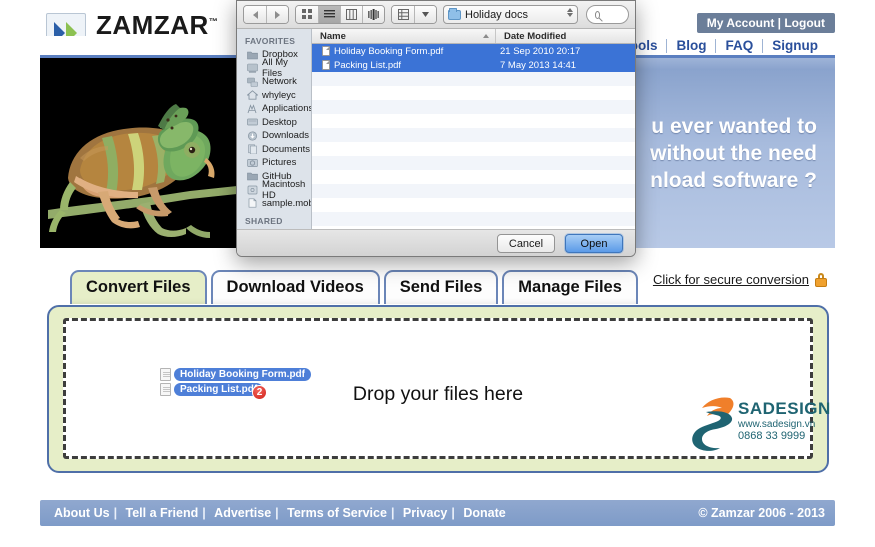 This screenshot has height=547, width=875. Describe the element at coordinates (538, 65) in the screenshot. I see `file-date: 7 May 2013 14:41` at that location.